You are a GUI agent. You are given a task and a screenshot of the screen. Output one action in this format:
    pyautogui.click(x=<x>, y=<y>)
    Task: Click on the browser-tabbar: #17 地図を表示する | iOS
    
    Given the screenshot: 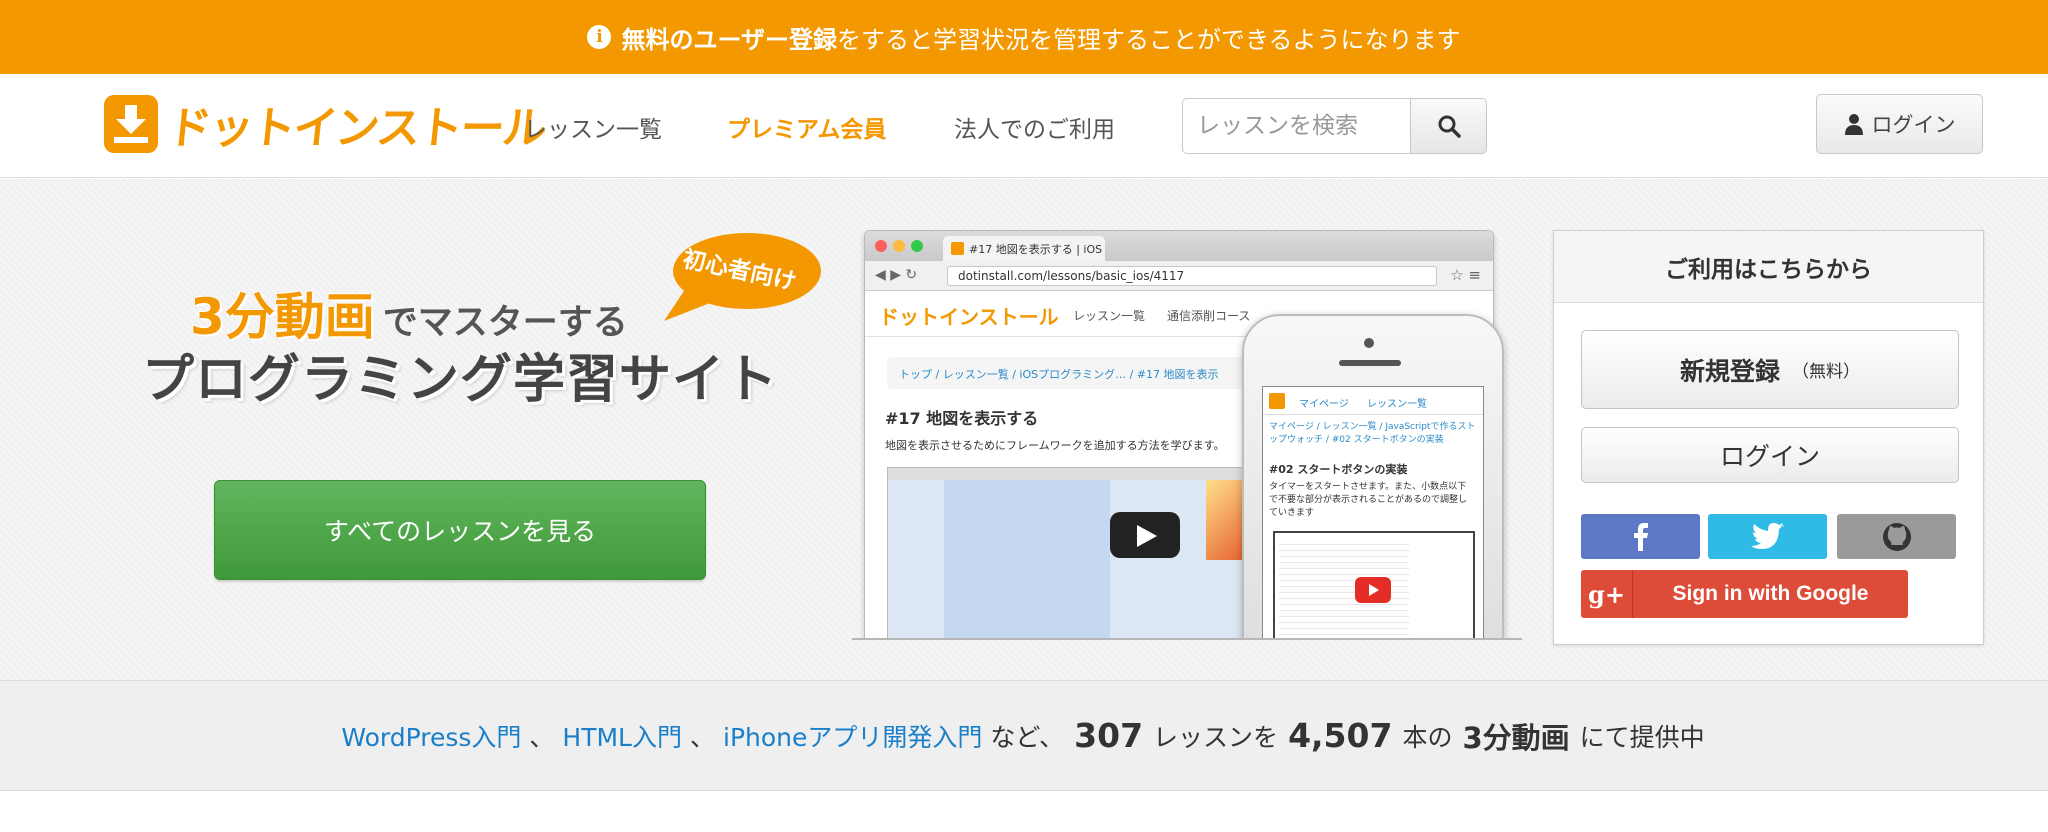 What is the action you would take?
    pyautogui.click(x=1179, y=246)
    